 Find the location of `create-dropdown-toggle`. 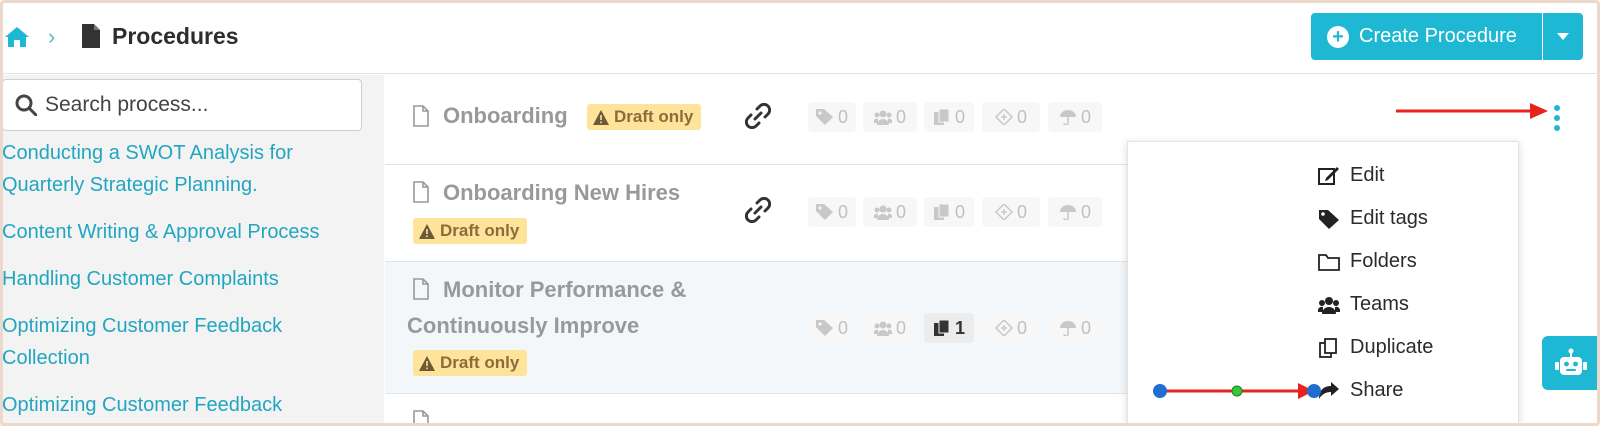

create-dropdown-toggle is located at coordinates (1563, 36).